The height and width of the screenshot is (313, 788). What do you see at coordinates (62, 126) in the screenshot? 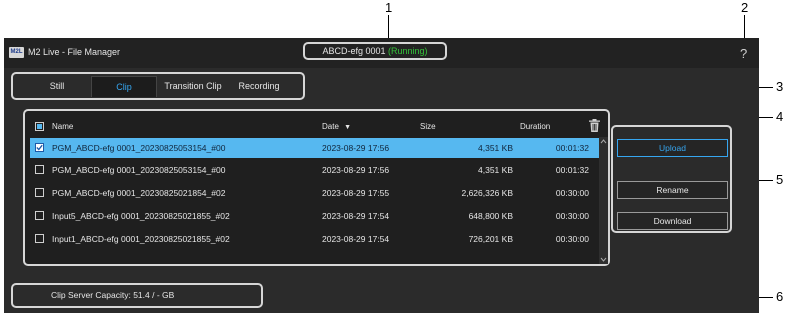
I see `column-header-name: Name` at bounding box center [62, 126].